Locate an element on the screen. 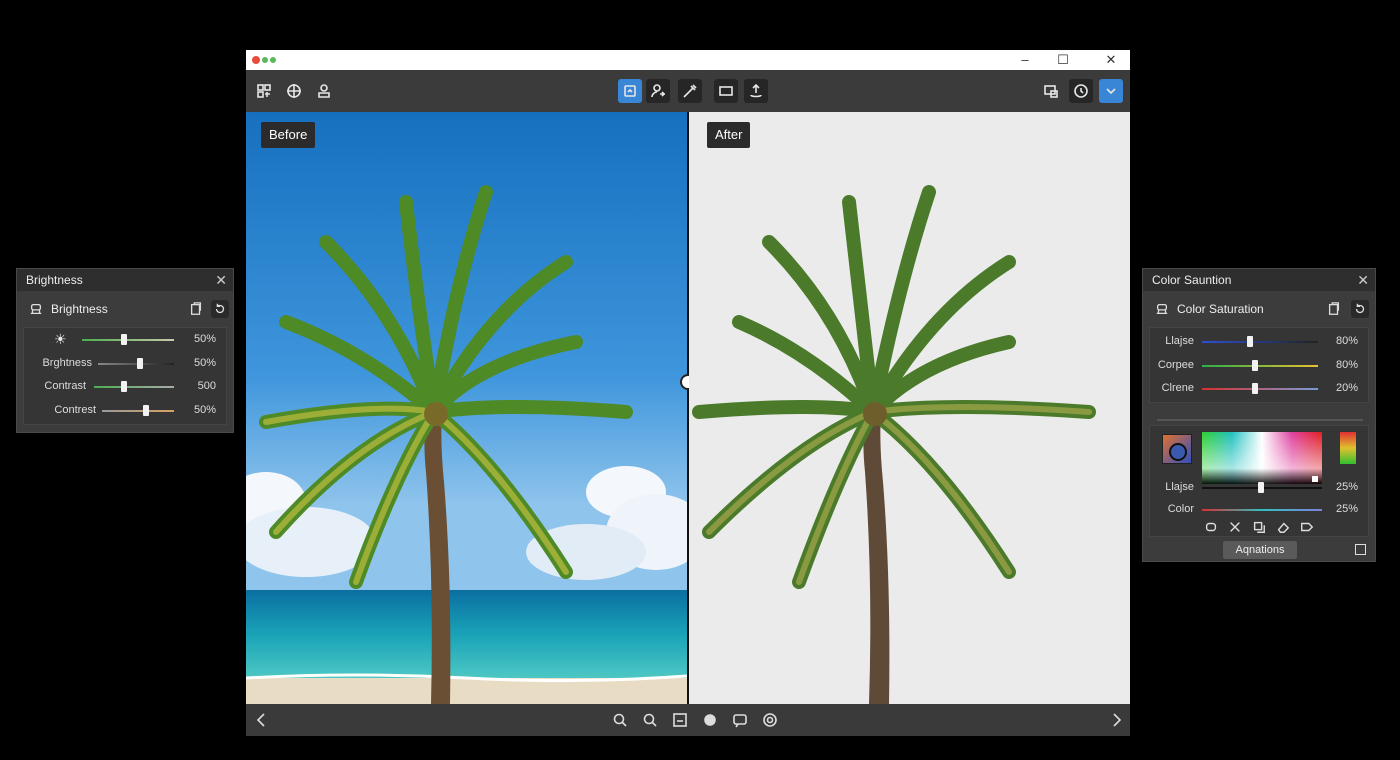  panel-checkbox is located at coordinates (1360, 549).